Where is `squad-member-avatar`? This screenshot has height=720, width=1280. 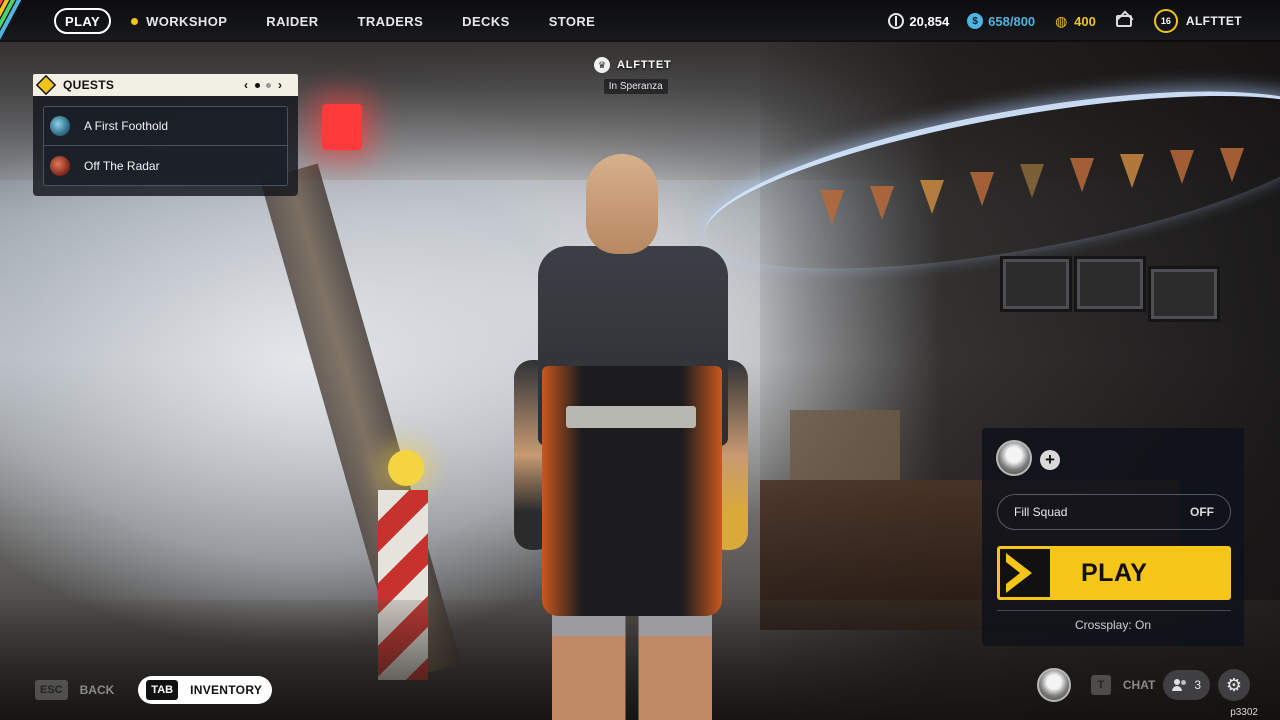 squad-member-avatar is located at coordinates (1014, 458).